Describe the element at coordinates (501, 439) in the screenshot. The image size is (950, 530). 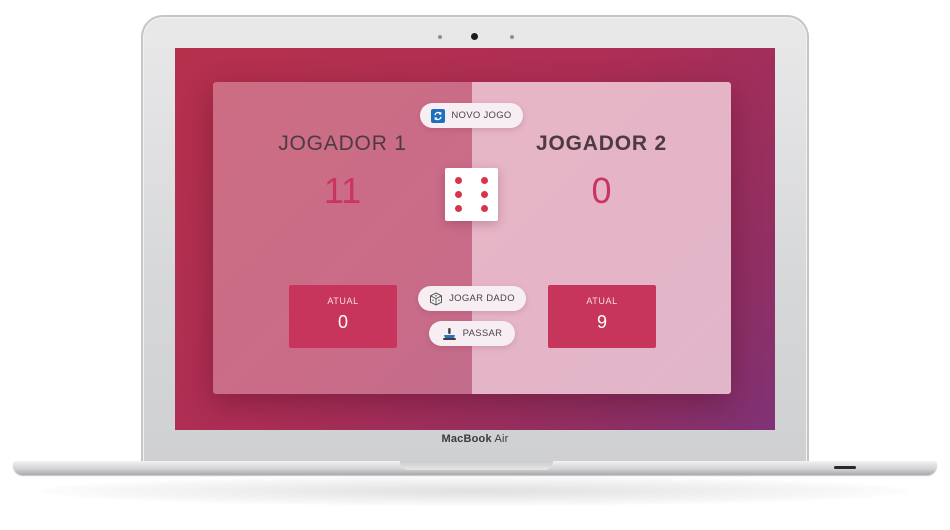
I see `brand-model: Air` at that location.